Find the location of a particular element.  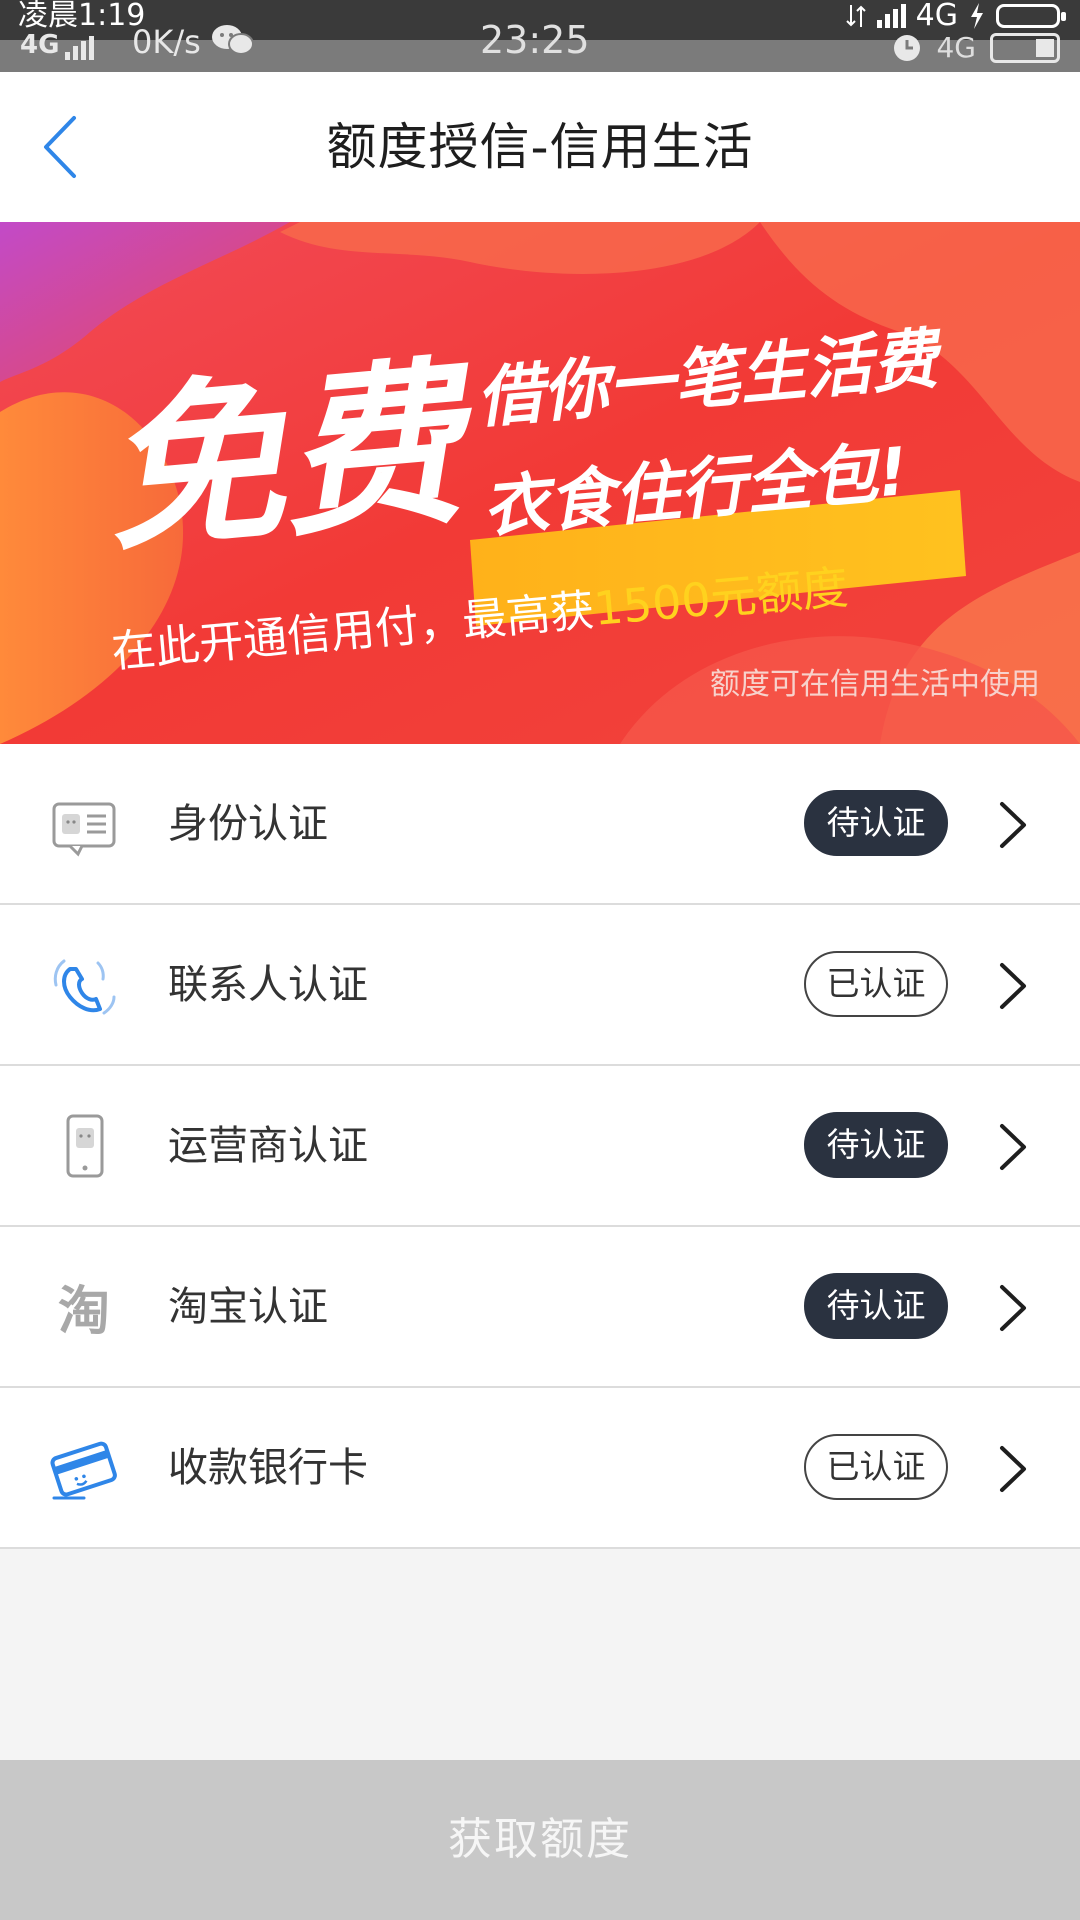

battery-icon is located at coordinates (1031, 16).